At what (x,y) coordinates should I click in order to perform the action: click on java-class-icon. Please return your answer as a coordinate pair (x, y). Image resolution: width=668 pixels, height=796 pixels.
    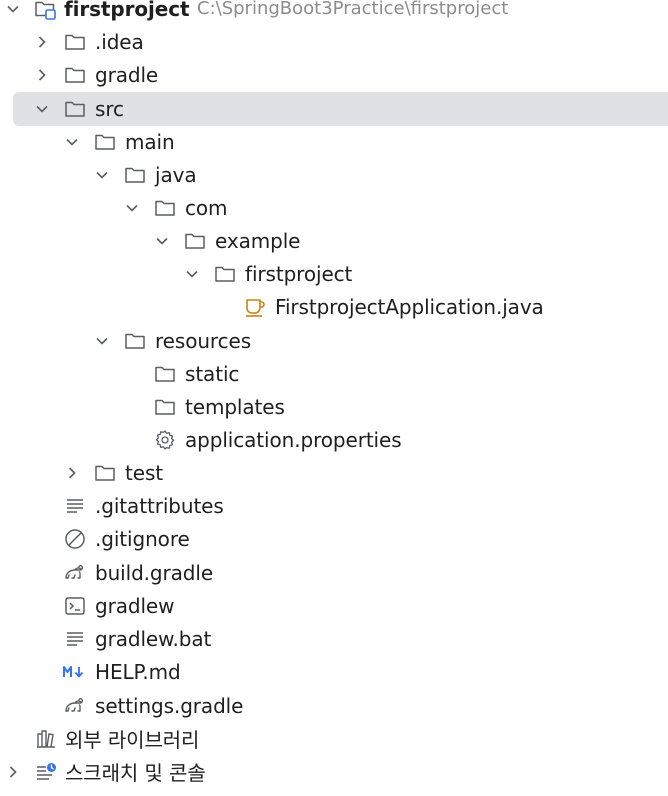
    Looking at the image, I should click on (255, 306).